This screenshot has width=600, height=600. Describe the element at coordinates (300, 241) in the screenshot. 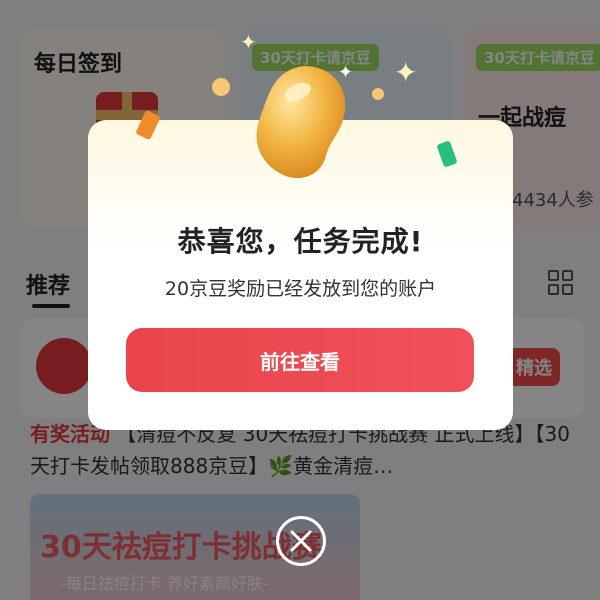

I see `modal-title: 恭喜您，任务完成!` at that location.